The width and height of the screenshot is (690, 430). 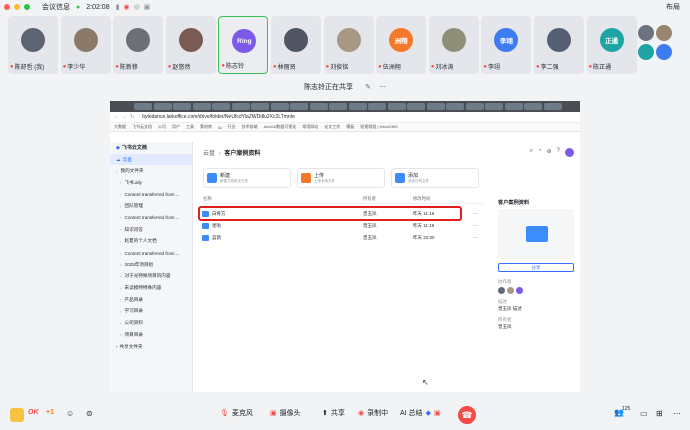 What do you see at coordinates (17, 7) in the screenshot?
I see `minimize-window-icon` at bounding box center [17, 7].